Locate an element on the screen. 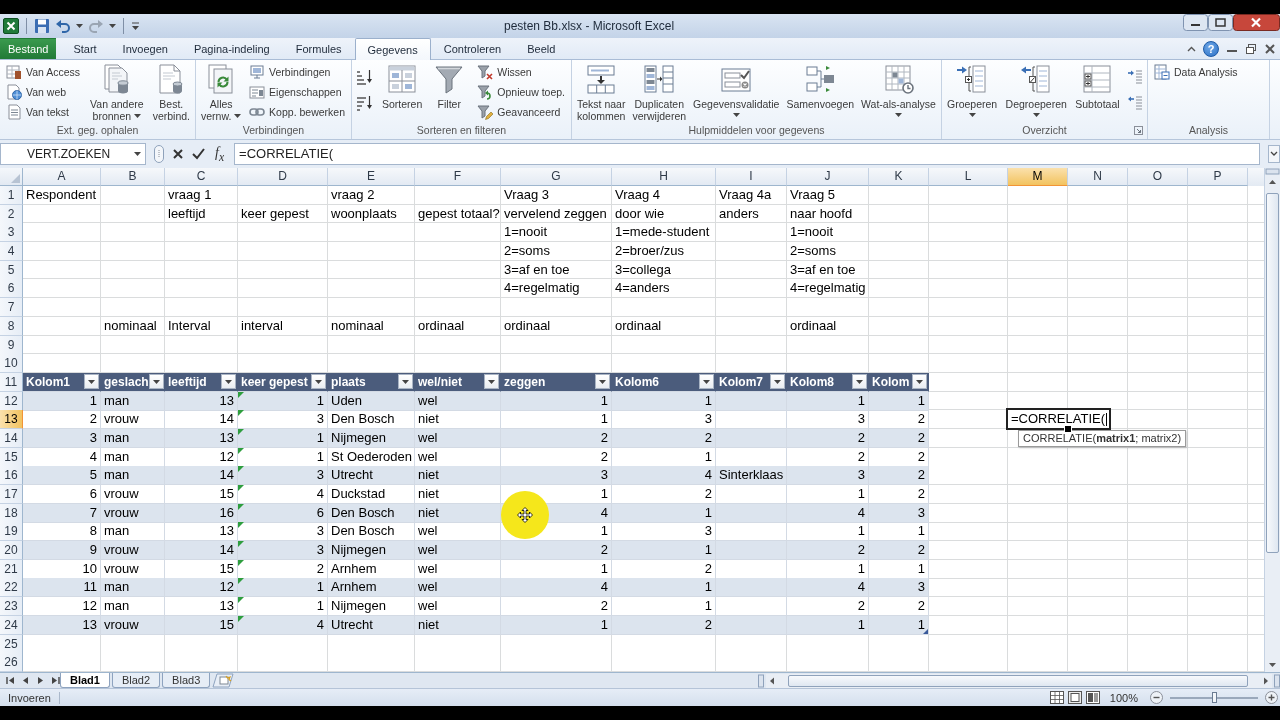  save-icon is located at coordinates (42, 26).